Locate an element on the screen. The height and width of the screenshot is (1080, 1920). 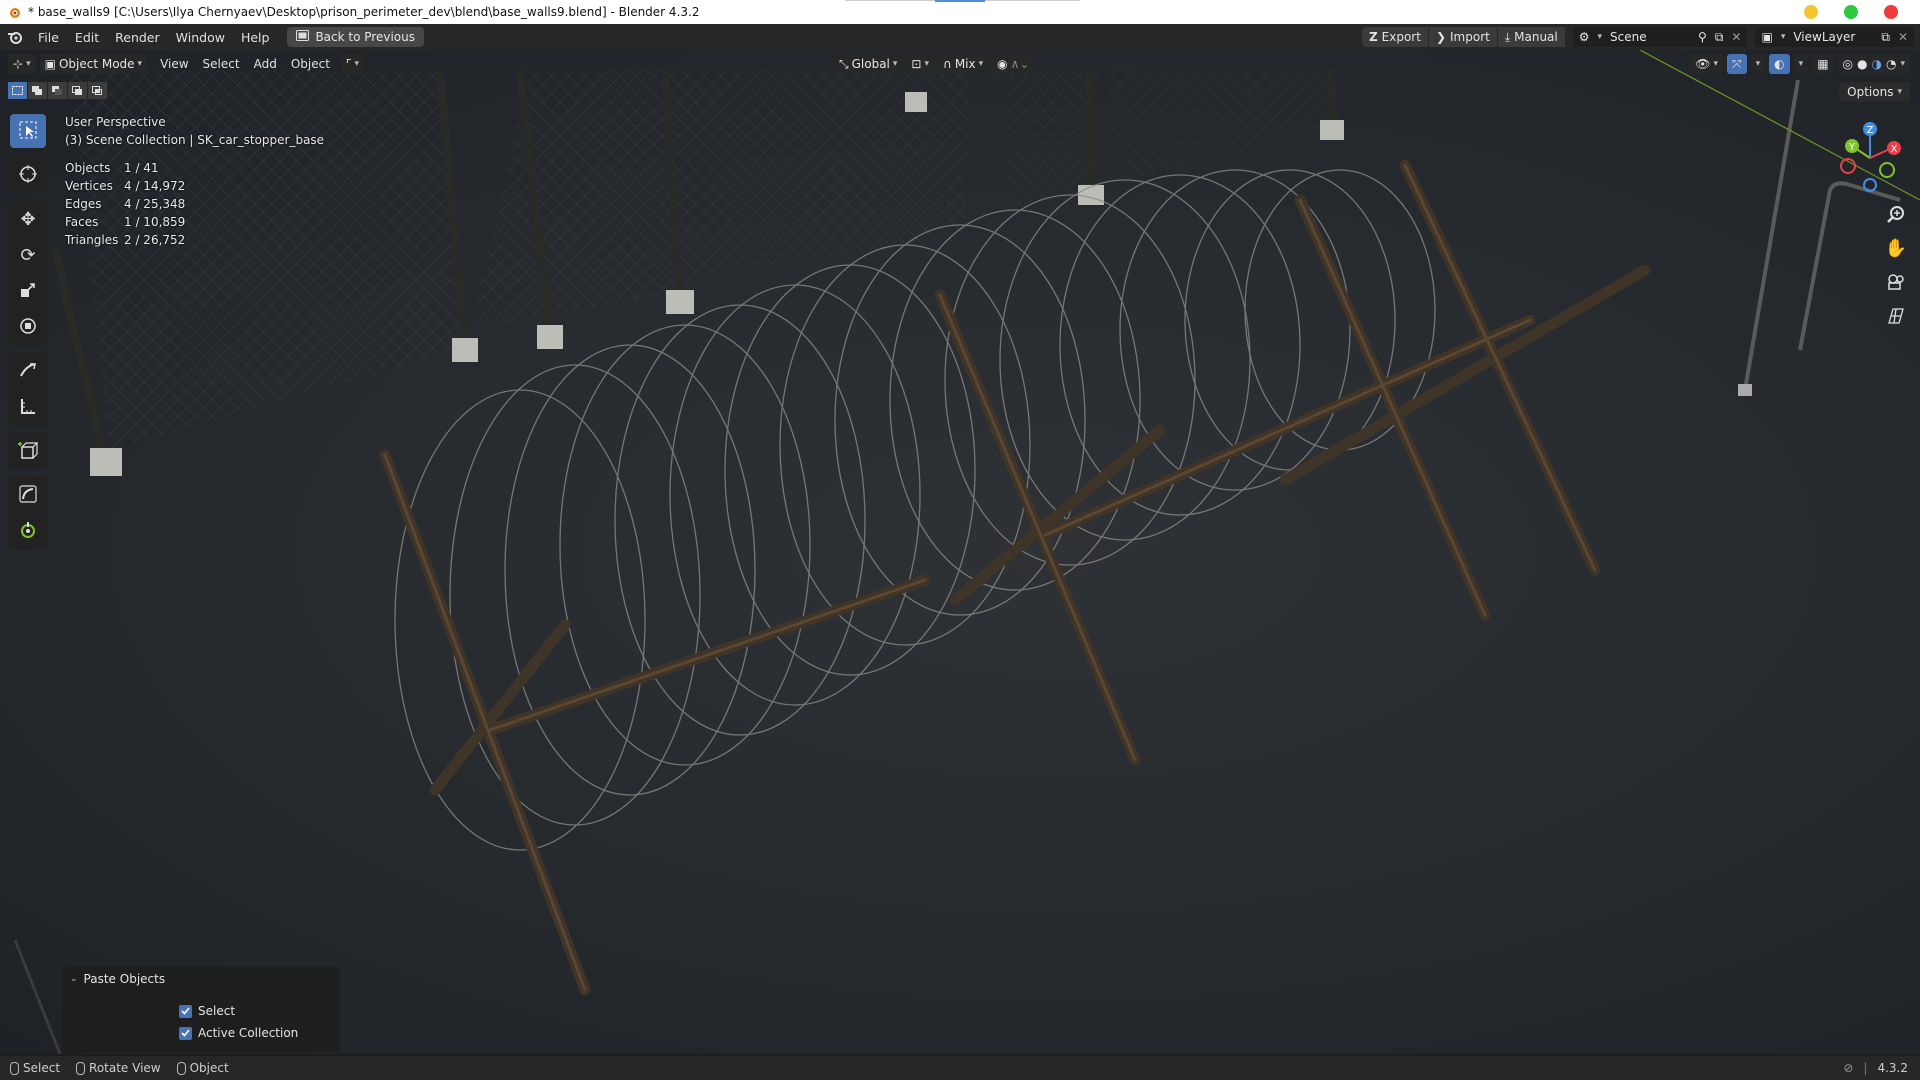
gizmo-dropdown: ▾ is located at coordinates (1758, 64).